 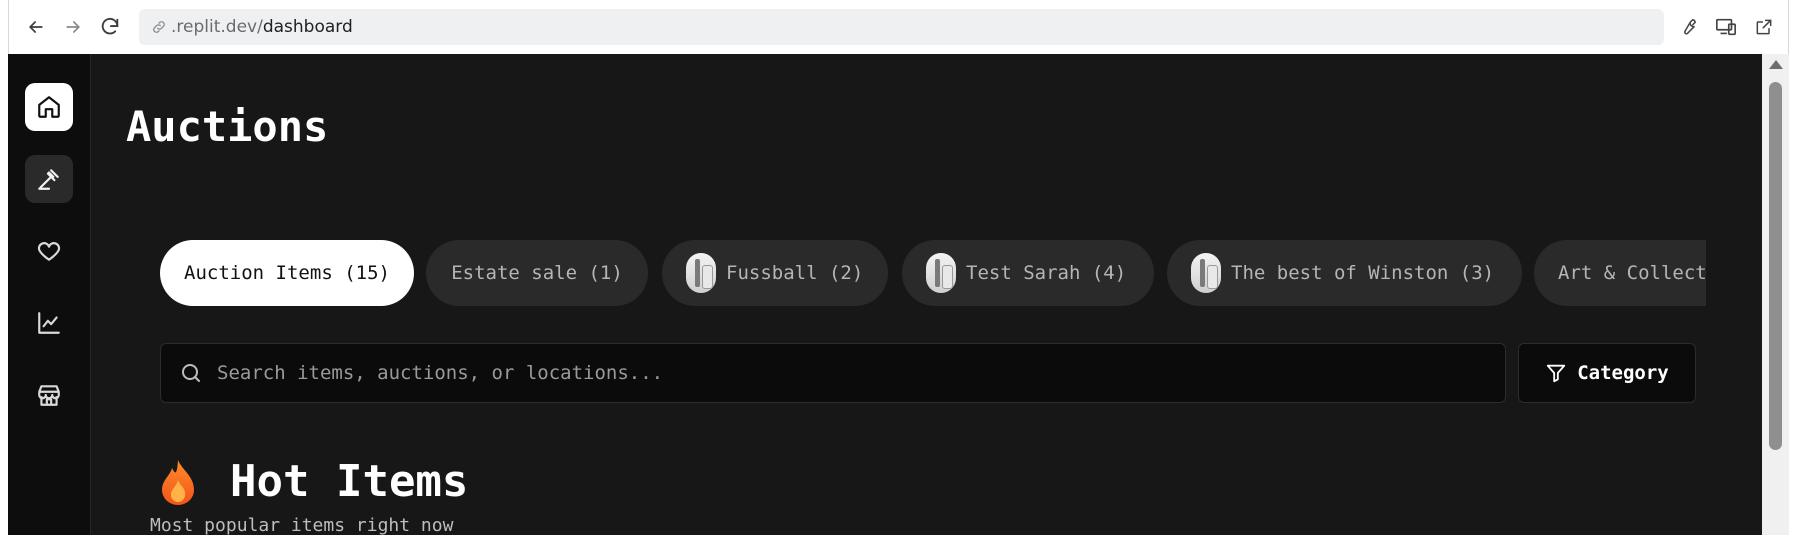 What do you see at coordinates (227, 126) in the screenshot?
I see `page-title: Auctions` at bounding box center [227, 126].